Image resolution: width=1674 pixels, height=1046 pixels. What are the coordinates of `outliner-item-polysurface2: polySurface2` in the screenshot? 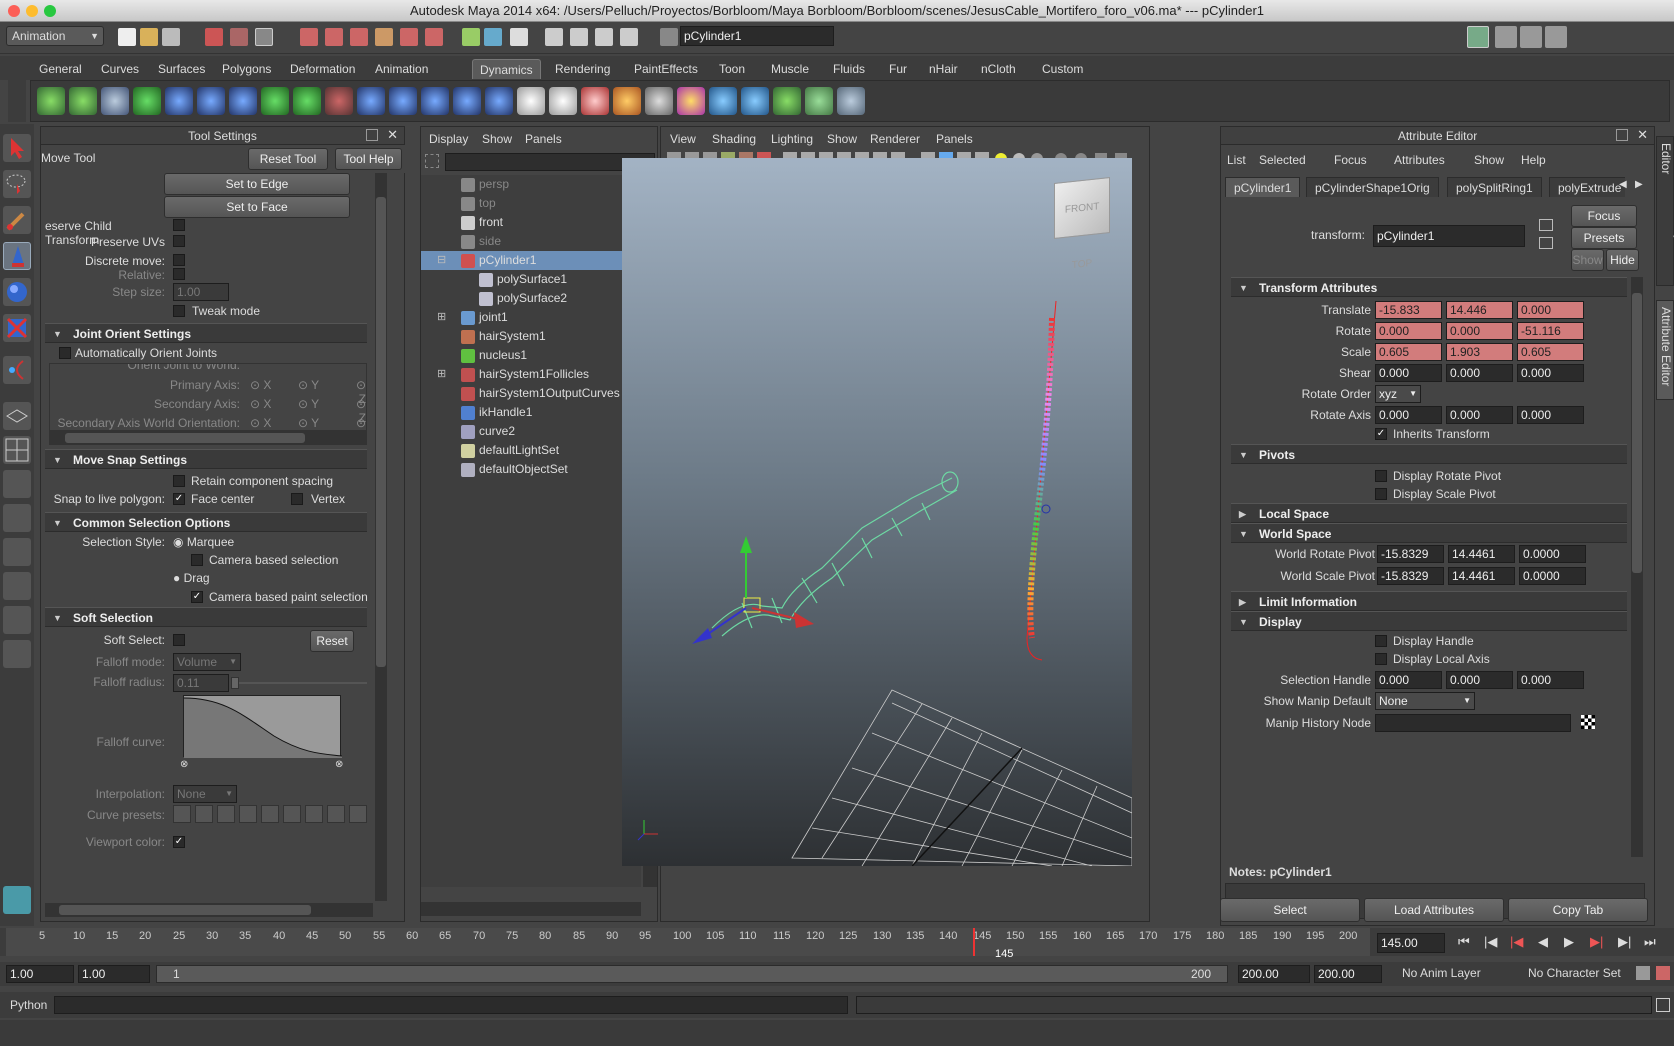 It's located at (523, 298).